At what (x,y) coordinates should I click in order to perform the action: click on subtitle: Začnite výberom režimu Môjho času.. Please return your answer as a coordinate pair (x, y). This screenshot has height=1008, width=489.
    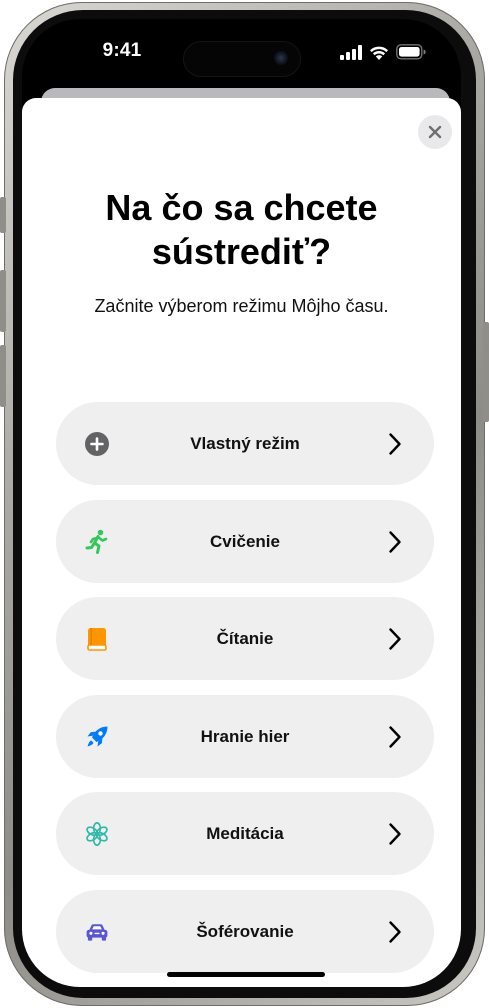
    Looking at the image, I should click on (241, 306).